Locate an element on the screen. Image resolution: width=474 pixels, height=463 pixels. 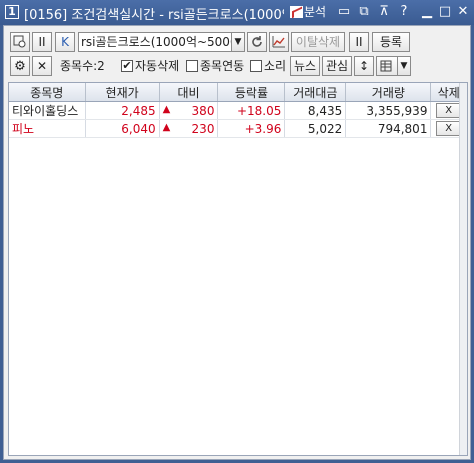
stock-link-checkbox is located at coordinates (192, 66).